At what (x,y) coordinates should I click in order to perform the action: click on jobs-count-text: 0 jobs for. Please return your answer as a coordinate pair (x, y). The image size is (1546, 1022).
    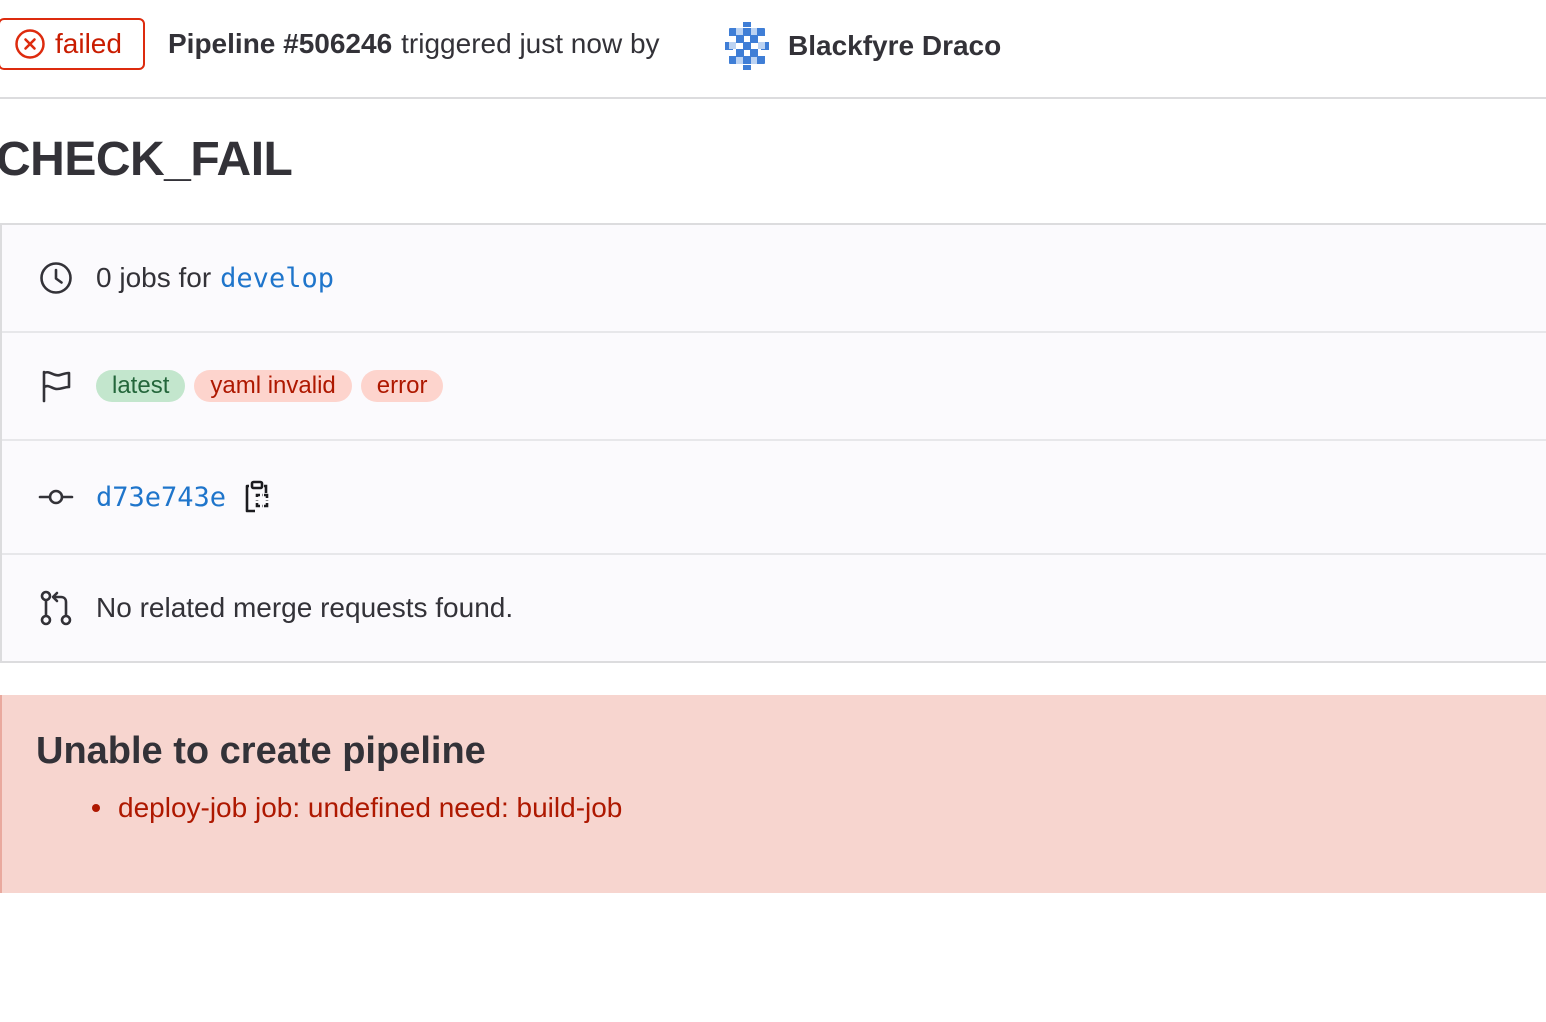
    Looking at the image, I should click on (154, 277).